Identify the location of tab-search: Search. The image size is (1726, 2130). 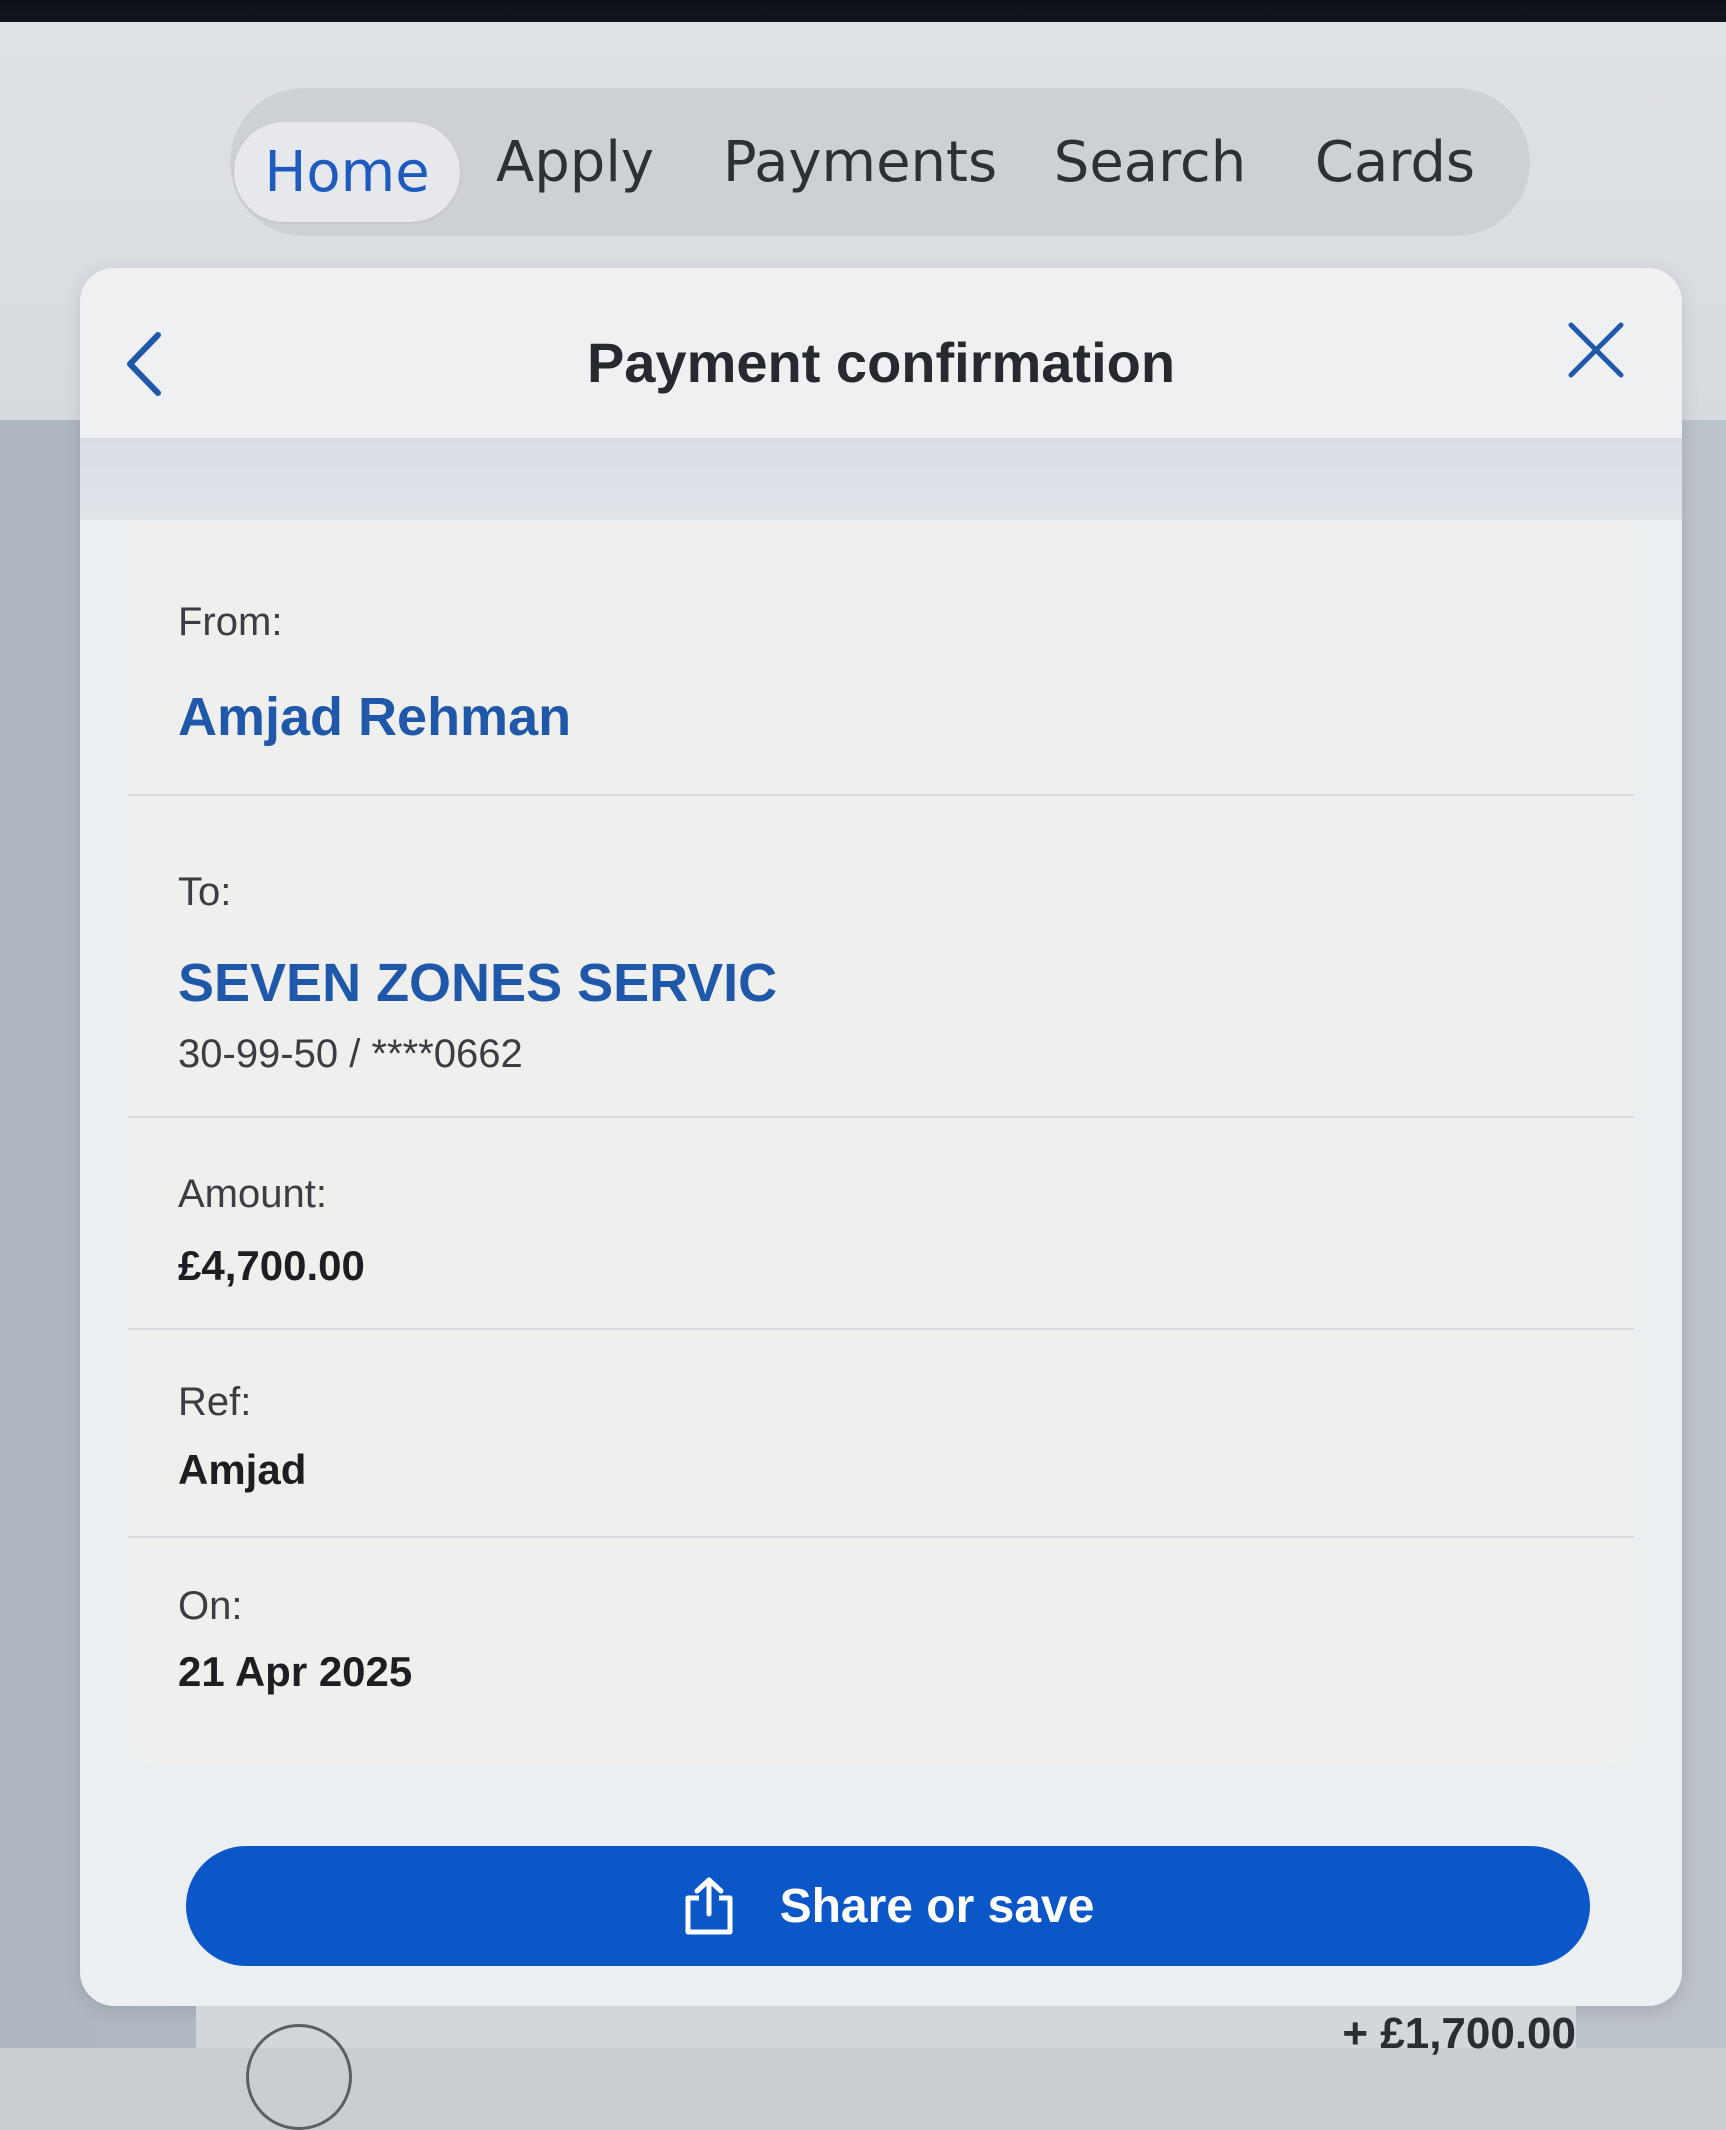
(1150, 162).